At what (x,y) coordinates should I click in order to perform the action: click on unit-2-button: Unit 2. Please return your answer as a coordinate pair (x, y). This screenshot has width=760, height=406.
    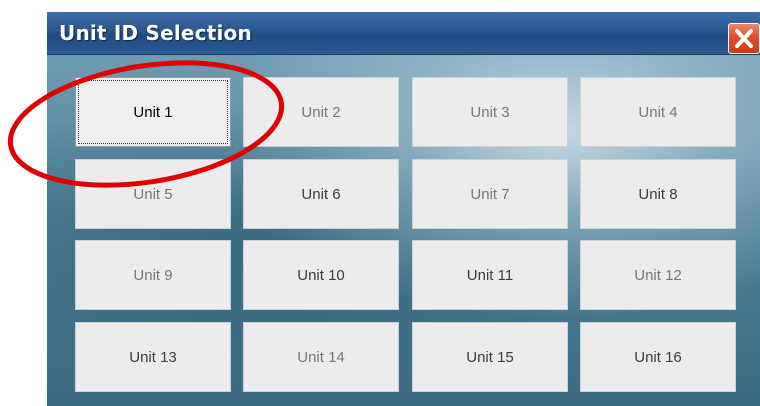
    Looking at the image, I should click on (321, 112).